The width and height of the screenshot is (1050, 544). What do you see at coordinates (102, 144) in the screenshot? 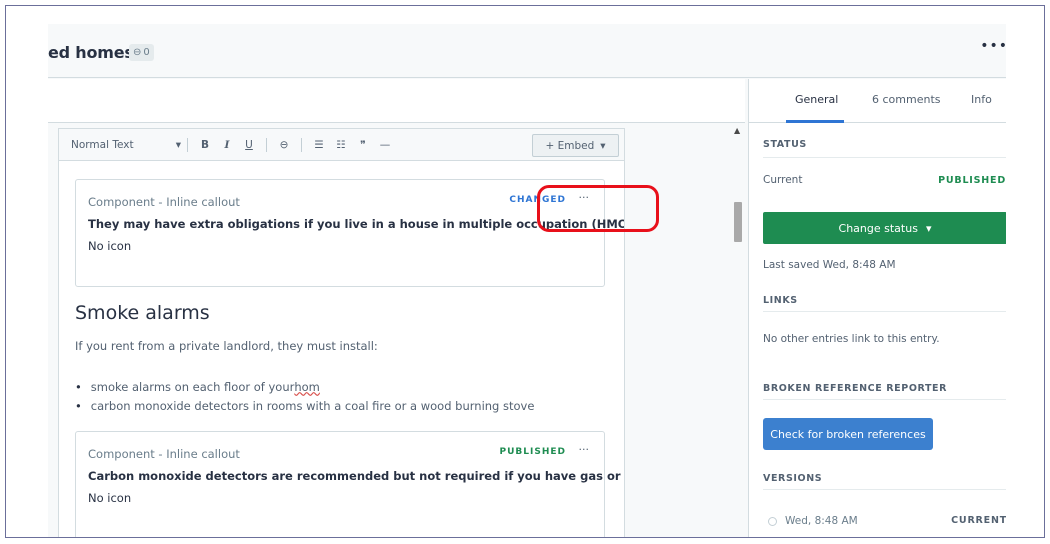
I see `text-format-value: Normal Text` at bounding box center [102, 144].